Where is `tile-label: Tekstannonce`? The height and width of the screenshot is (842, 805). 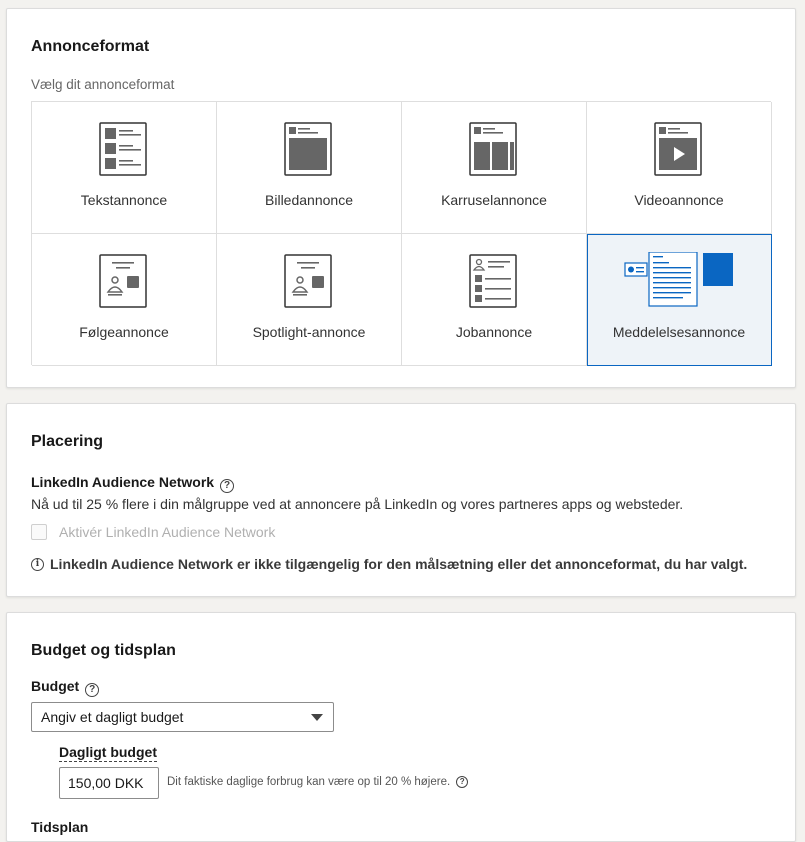
tile-label: Tekstannonce is located at coordinates (124, 200).